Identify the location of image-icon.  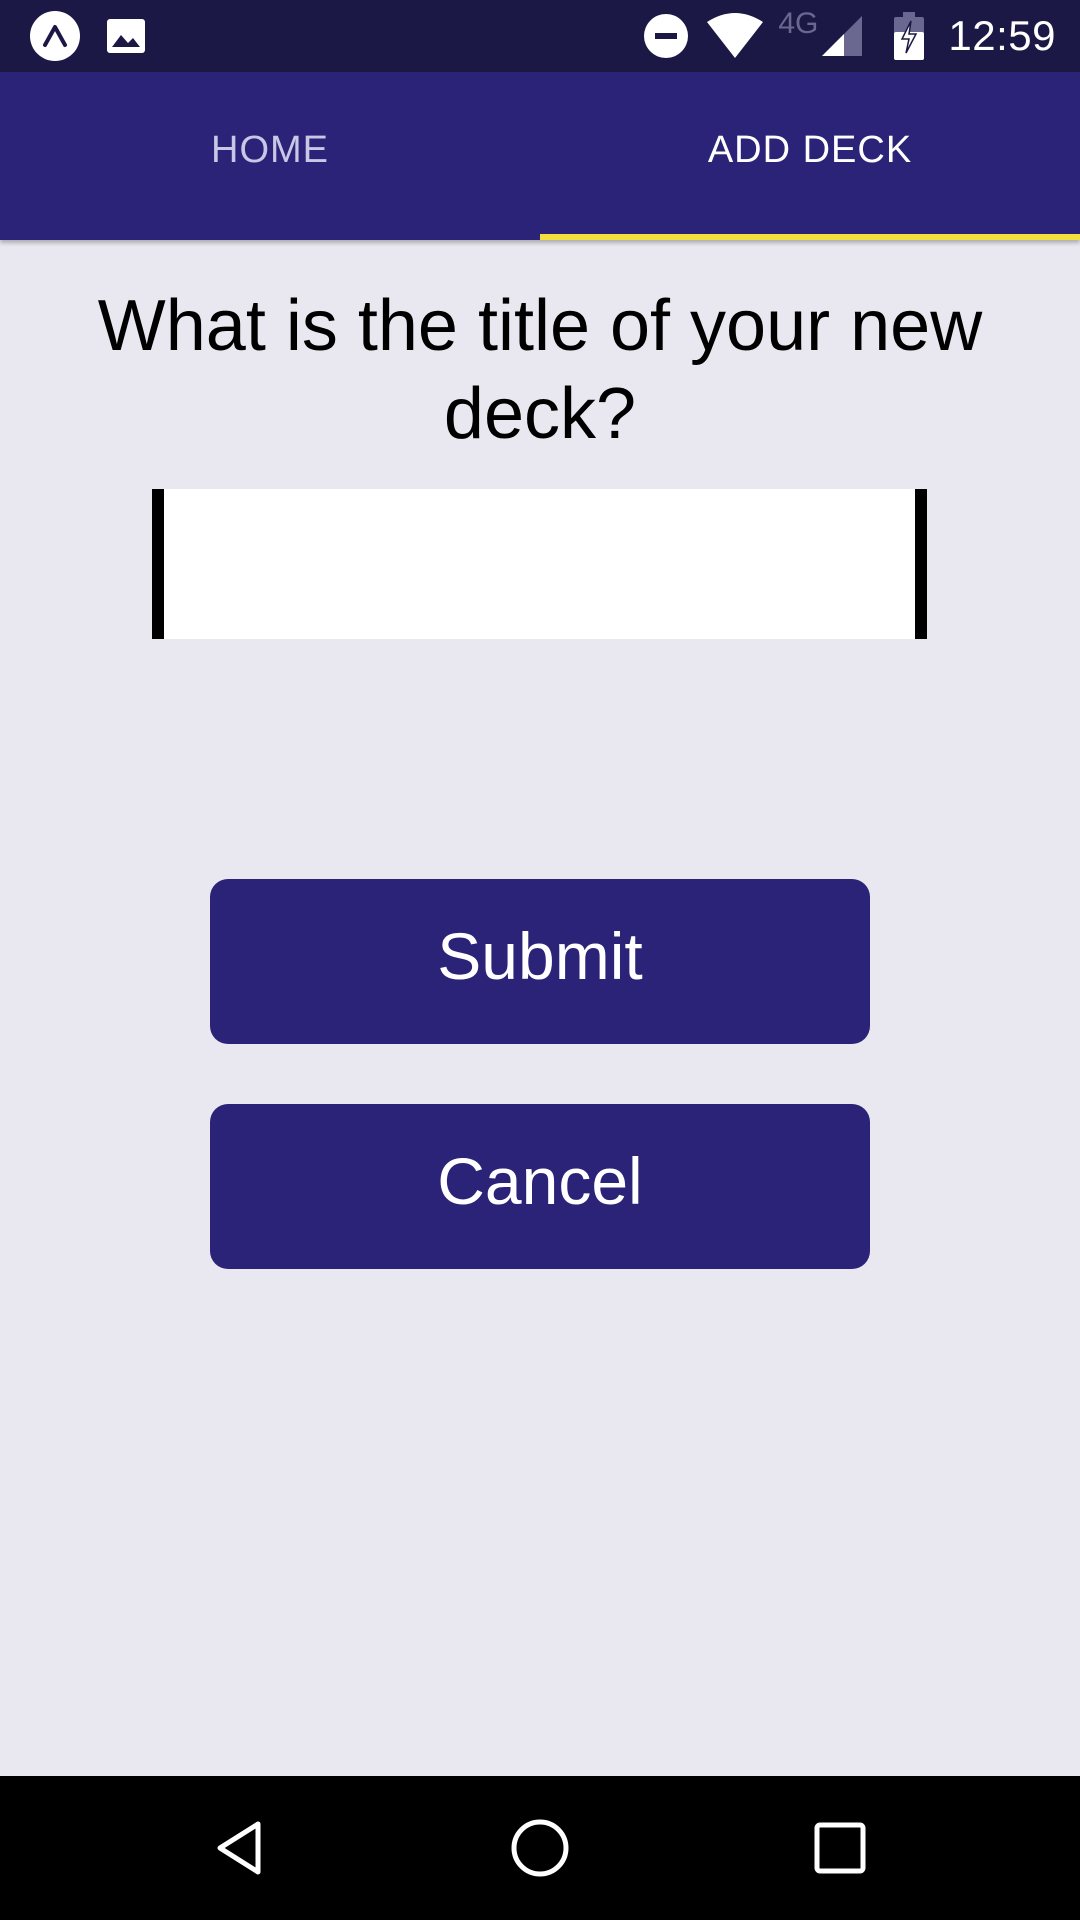
(126, 36).